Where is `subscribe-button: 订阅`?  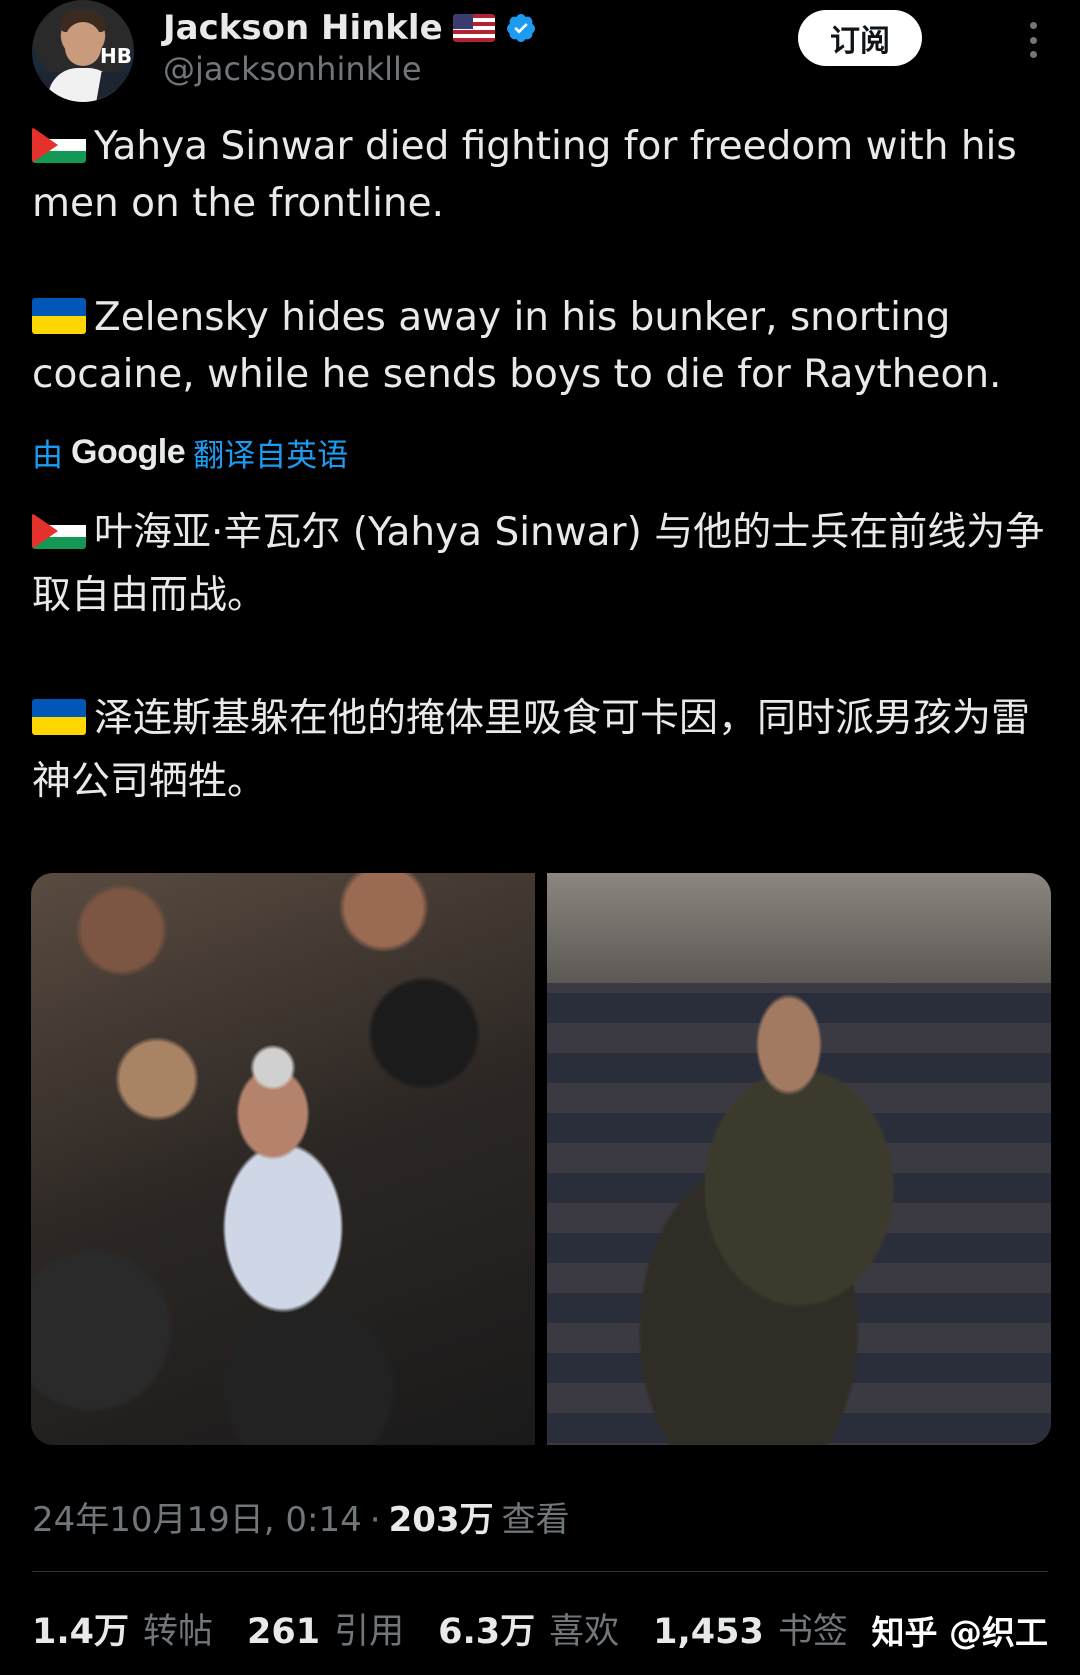
subscribe-button: 订阅 is located at coordinates (860, 38).